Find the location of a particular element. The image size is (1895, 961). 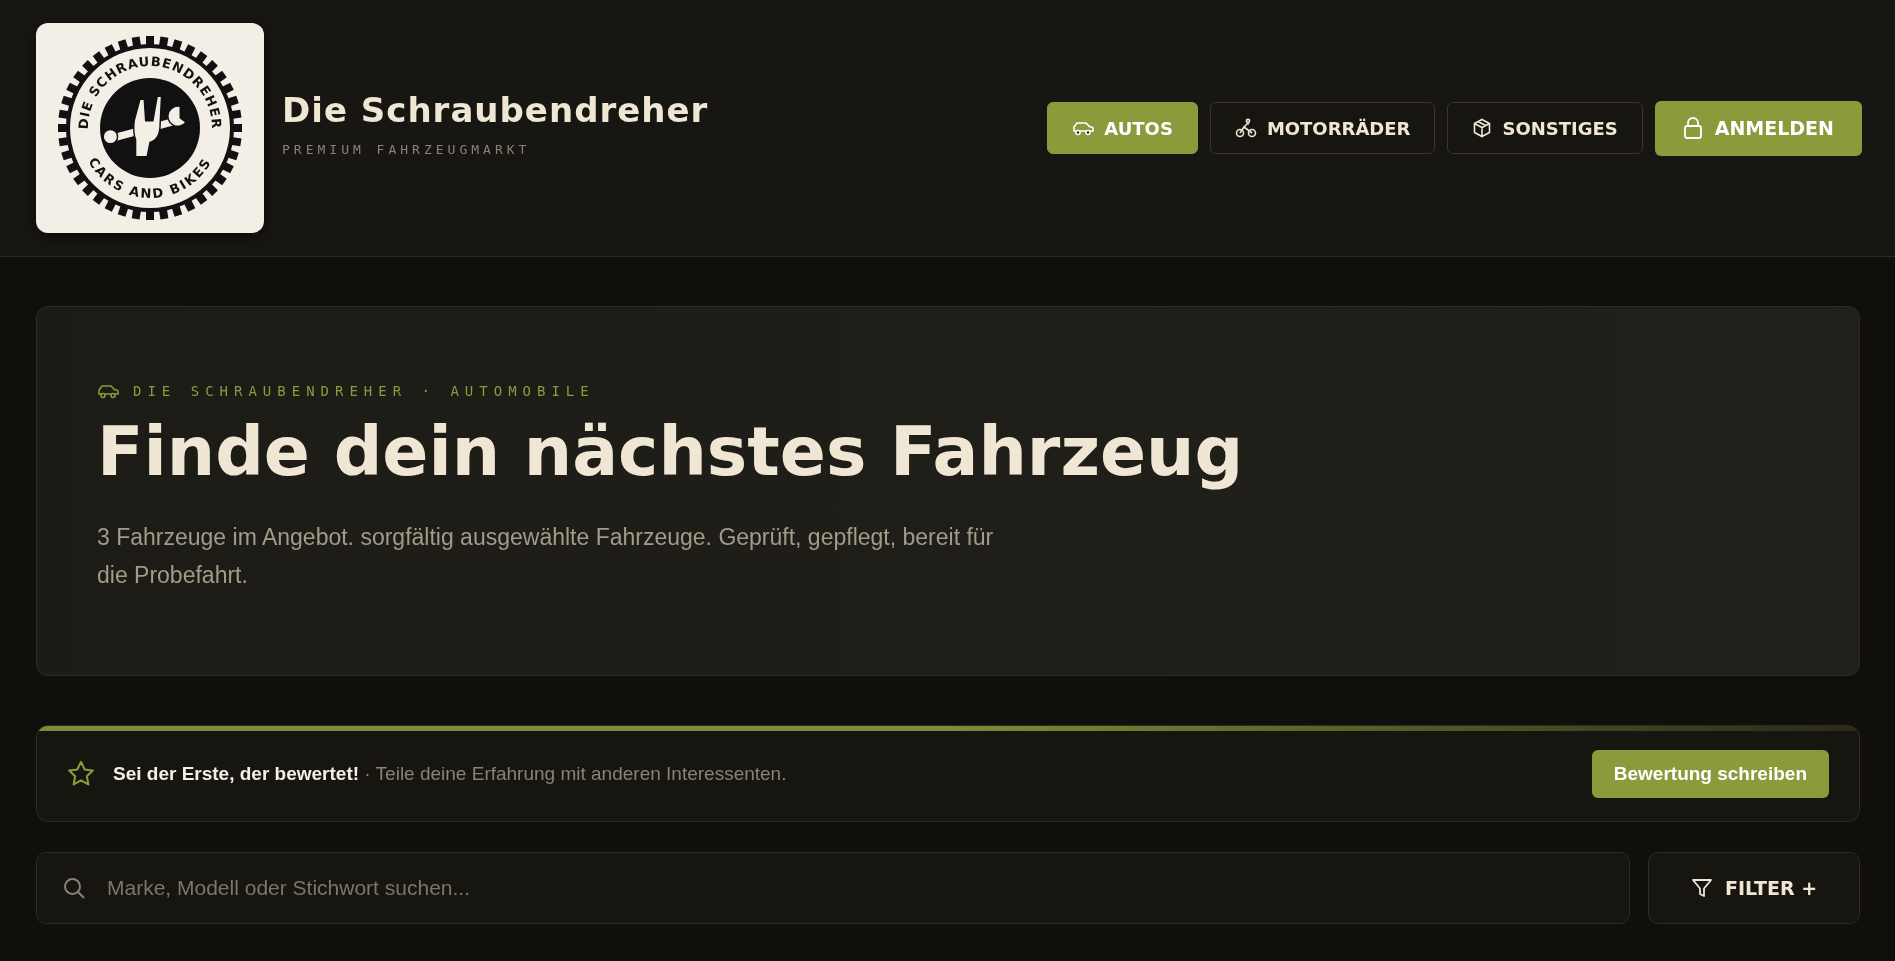

hero-heading: Finde dein nächstes Fahrzeug is located at coordinates (671, 452).